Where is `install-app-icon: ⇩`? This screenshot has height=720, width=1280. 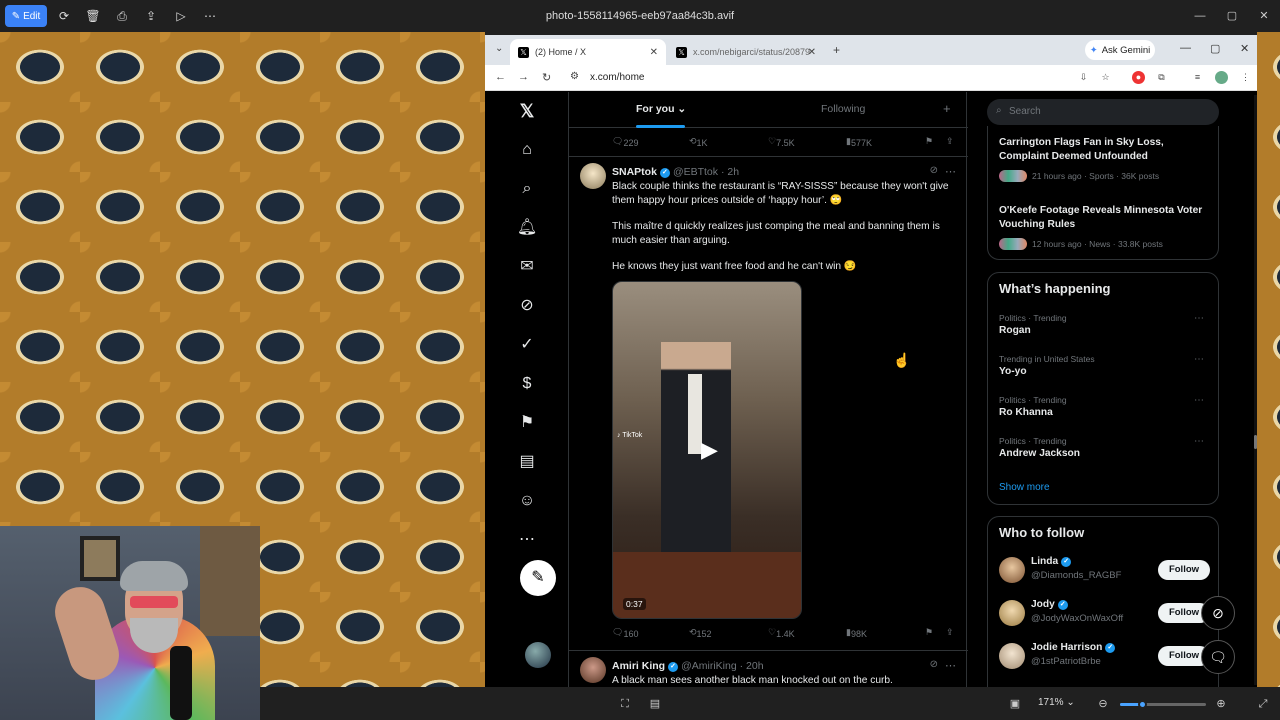 install-app-icon: ⇩ is located at coordinates (1083, 77).